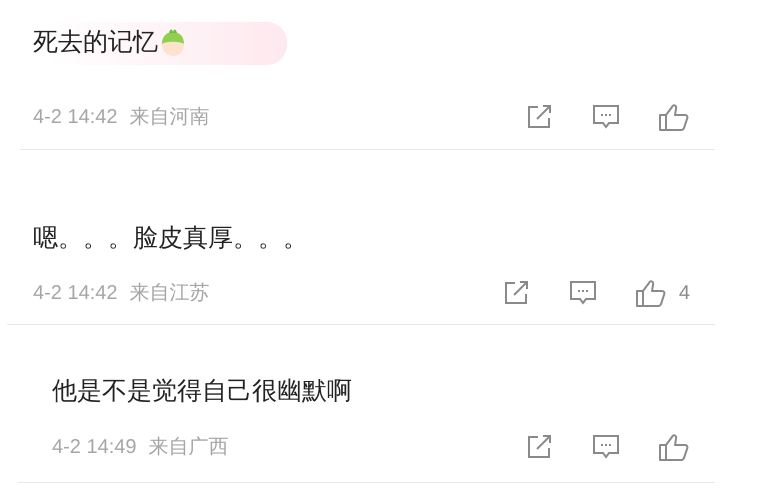  Describe the element at coordinates (173, 42) in the screenshot. I see `sticker-icon` at that location.